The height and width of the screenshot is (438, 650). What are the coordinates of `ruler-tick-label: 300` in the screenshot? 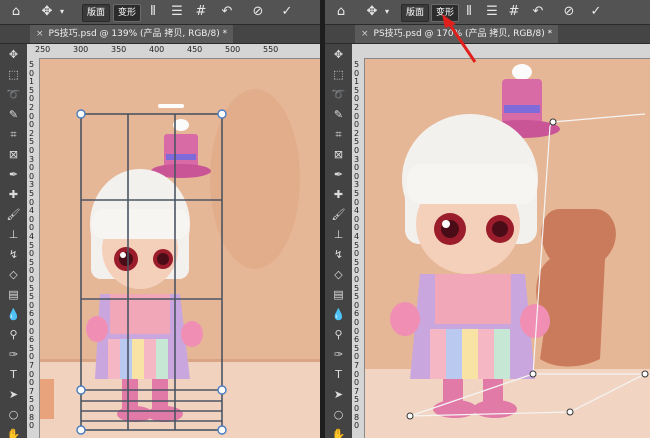 It's located at (81, 49).